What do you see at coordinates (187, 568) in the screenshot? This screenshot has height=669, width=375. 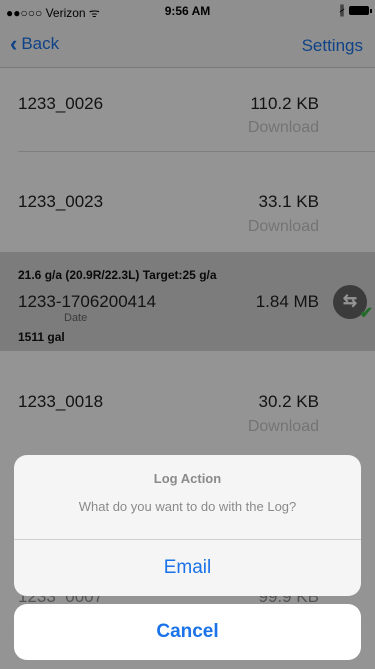 I see `email-button: Email` at bounding box center [187, 568].